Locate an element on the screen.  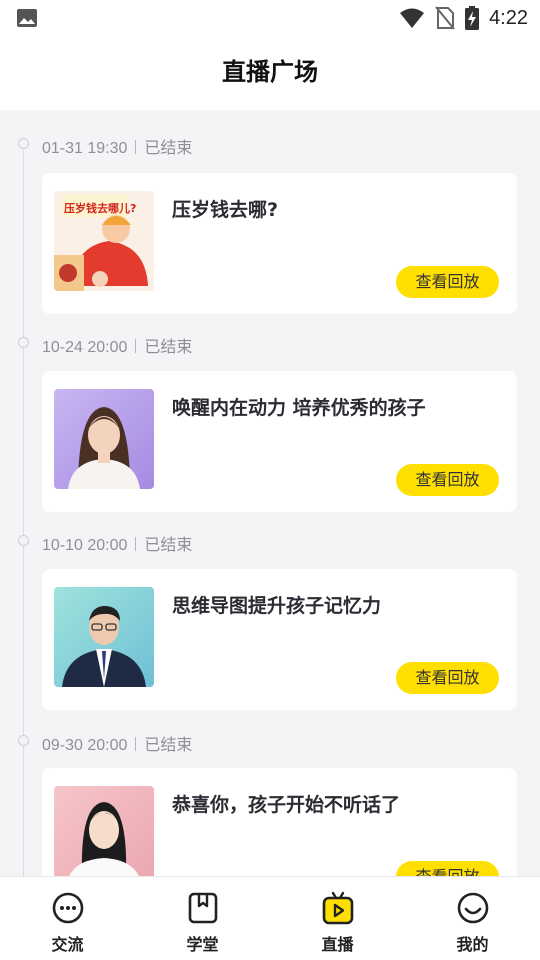
bookmark-book-icon is located at coordinates (202, 908).